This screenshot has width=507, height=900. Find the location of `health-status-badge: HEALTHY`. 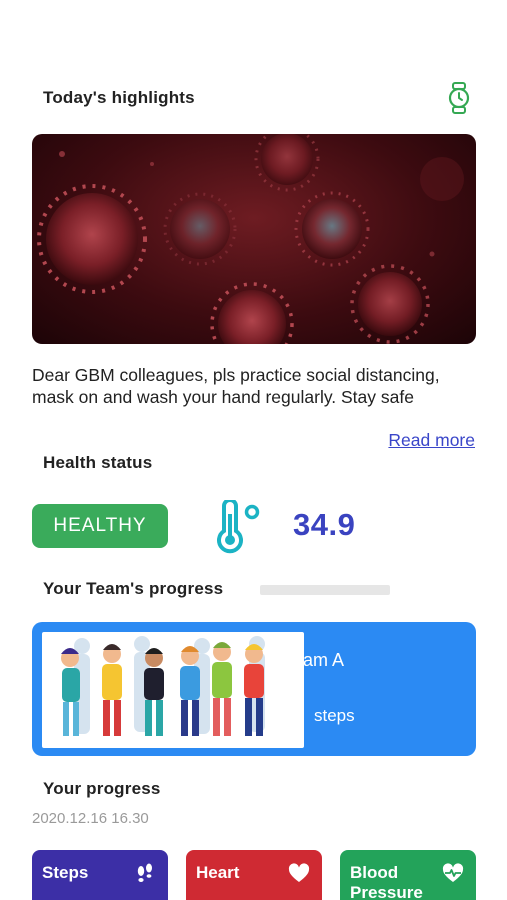

health-status-badge: HEALTHY is located at coordinates (100, 526).